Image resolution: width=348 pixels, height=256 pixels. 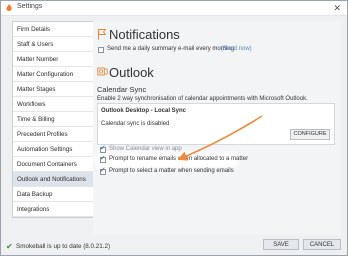 I want to click on annotation-arrow, so click(x=220, y=138).